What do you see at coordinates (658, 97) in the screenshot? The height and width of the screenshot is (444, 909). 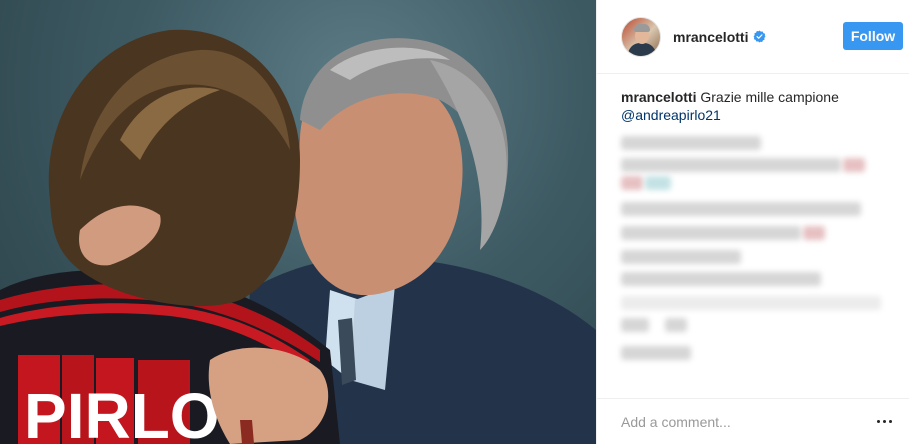 I see `caption-username: mrancelotti` at bounding box center [658, 97].